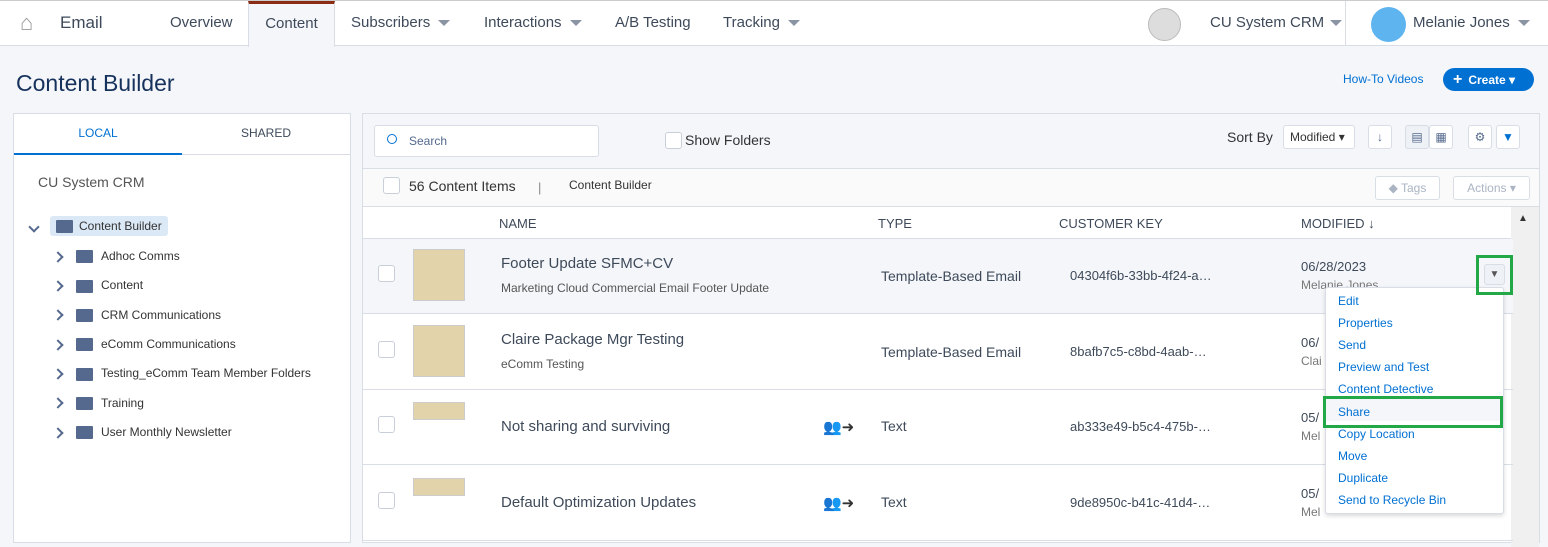 This screenshot has width=1548, height=547. I want to click on folder-item: Testing_eComm Team Member Folders, so click(181, 373).